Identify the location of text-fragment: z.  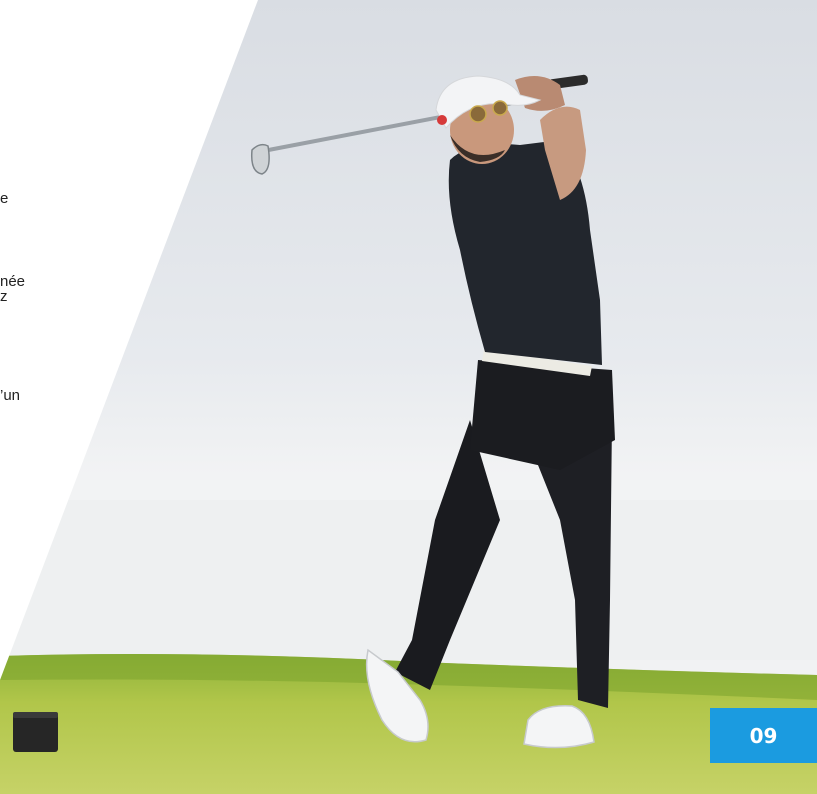
(4, 296).